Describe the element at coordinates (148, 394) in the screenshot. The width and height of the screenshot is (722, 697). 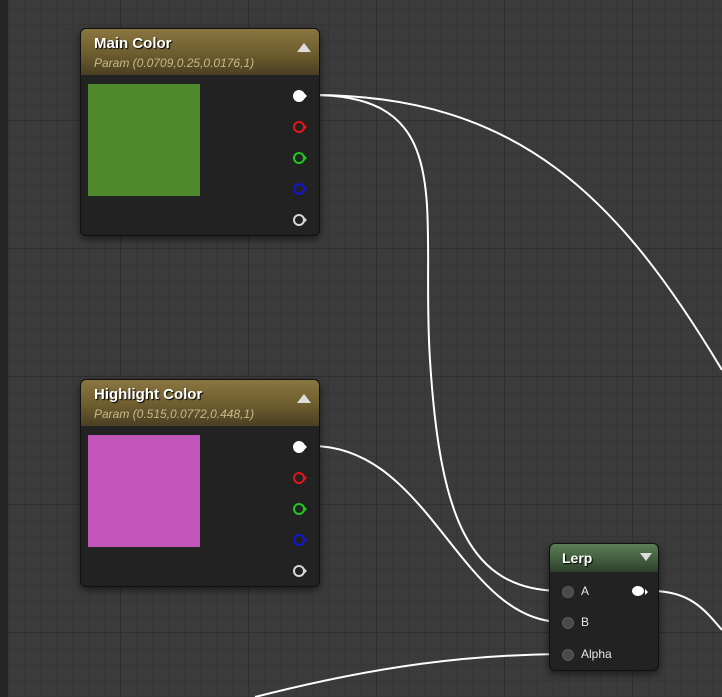
I see `node-title: Highlight Color` at that location.